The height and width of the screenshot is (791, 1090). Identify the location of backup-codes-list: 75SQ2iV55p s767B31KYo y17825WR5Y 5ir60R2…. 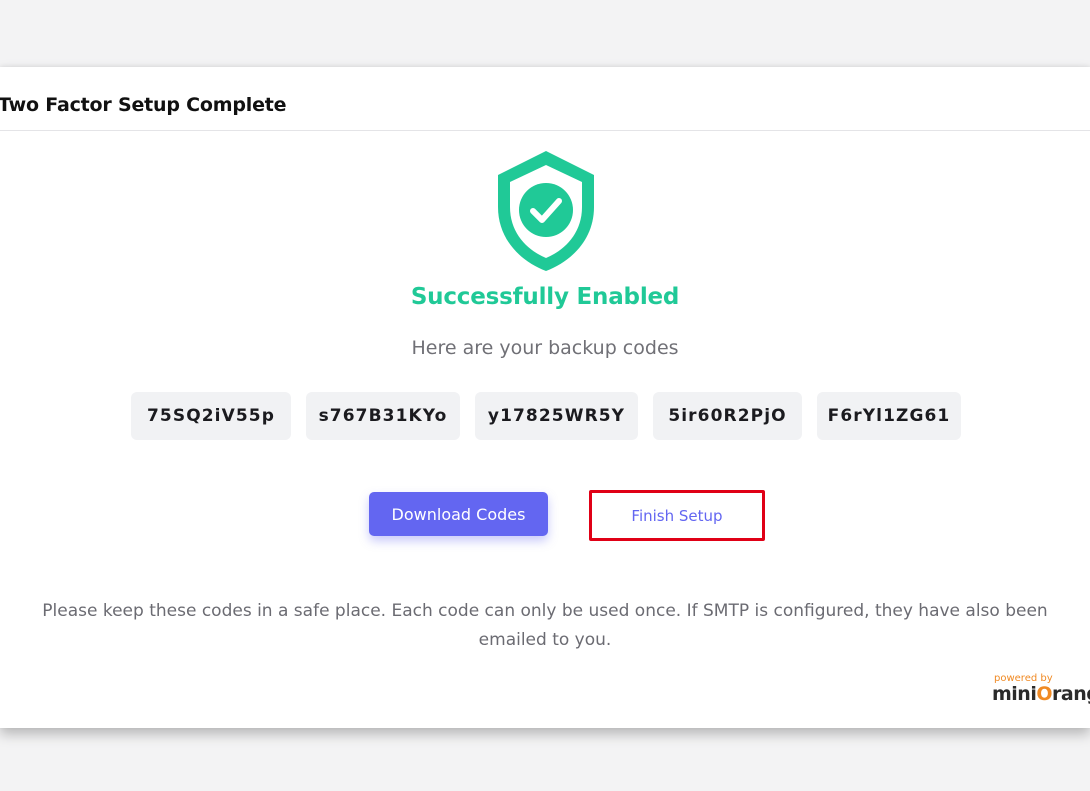
(545, 416).